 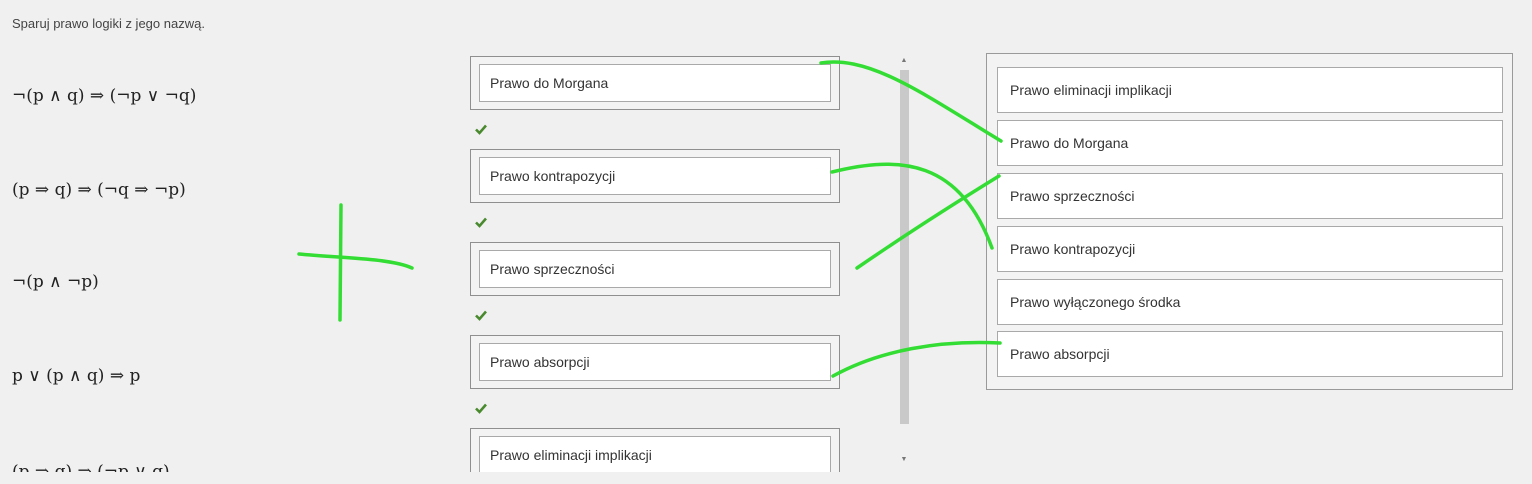 I want to click on answer-slot-3: Prawo sprzeczności, so click(x=655, y=269).